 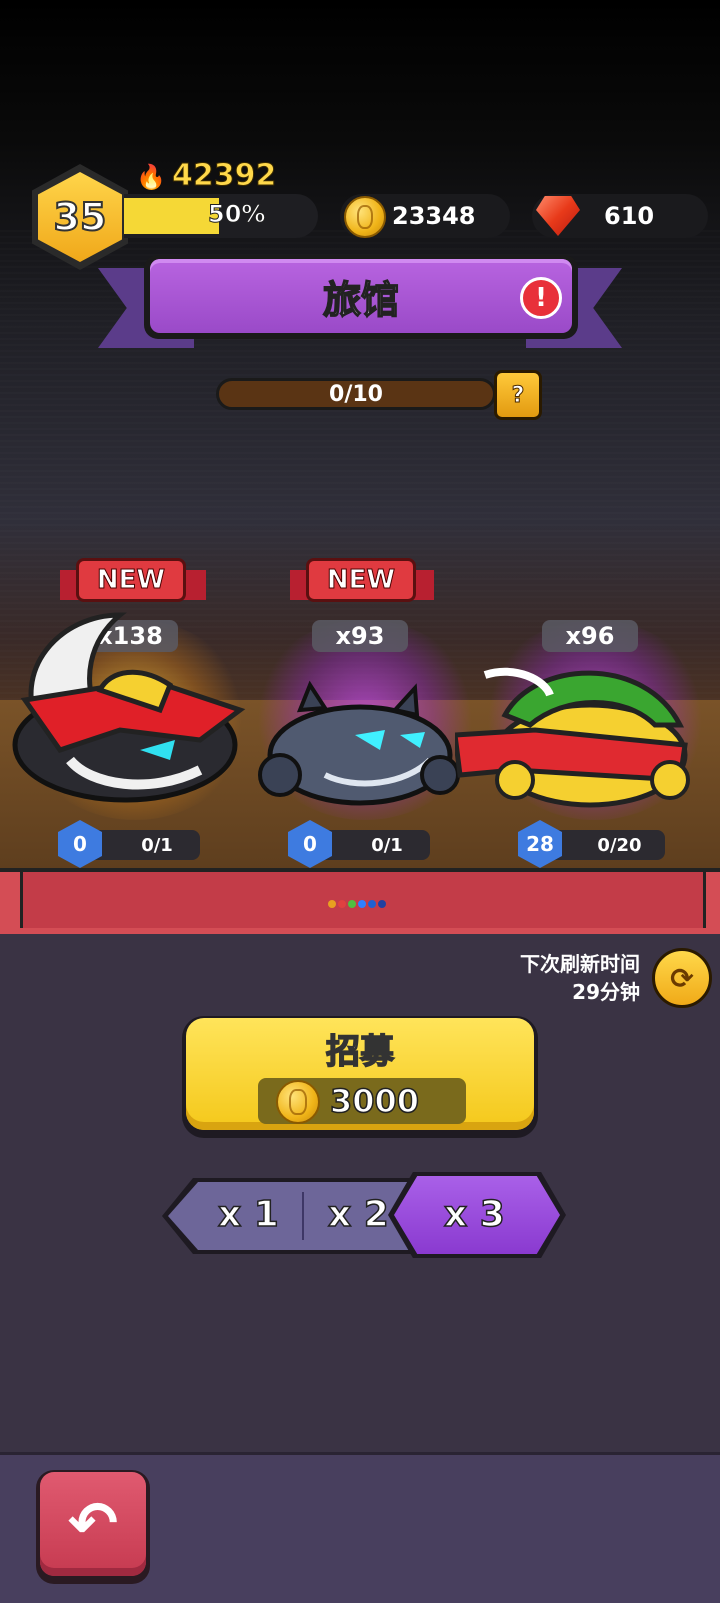 I want to click on multiplier-x2: x 2, so click(x=358, y=1214).